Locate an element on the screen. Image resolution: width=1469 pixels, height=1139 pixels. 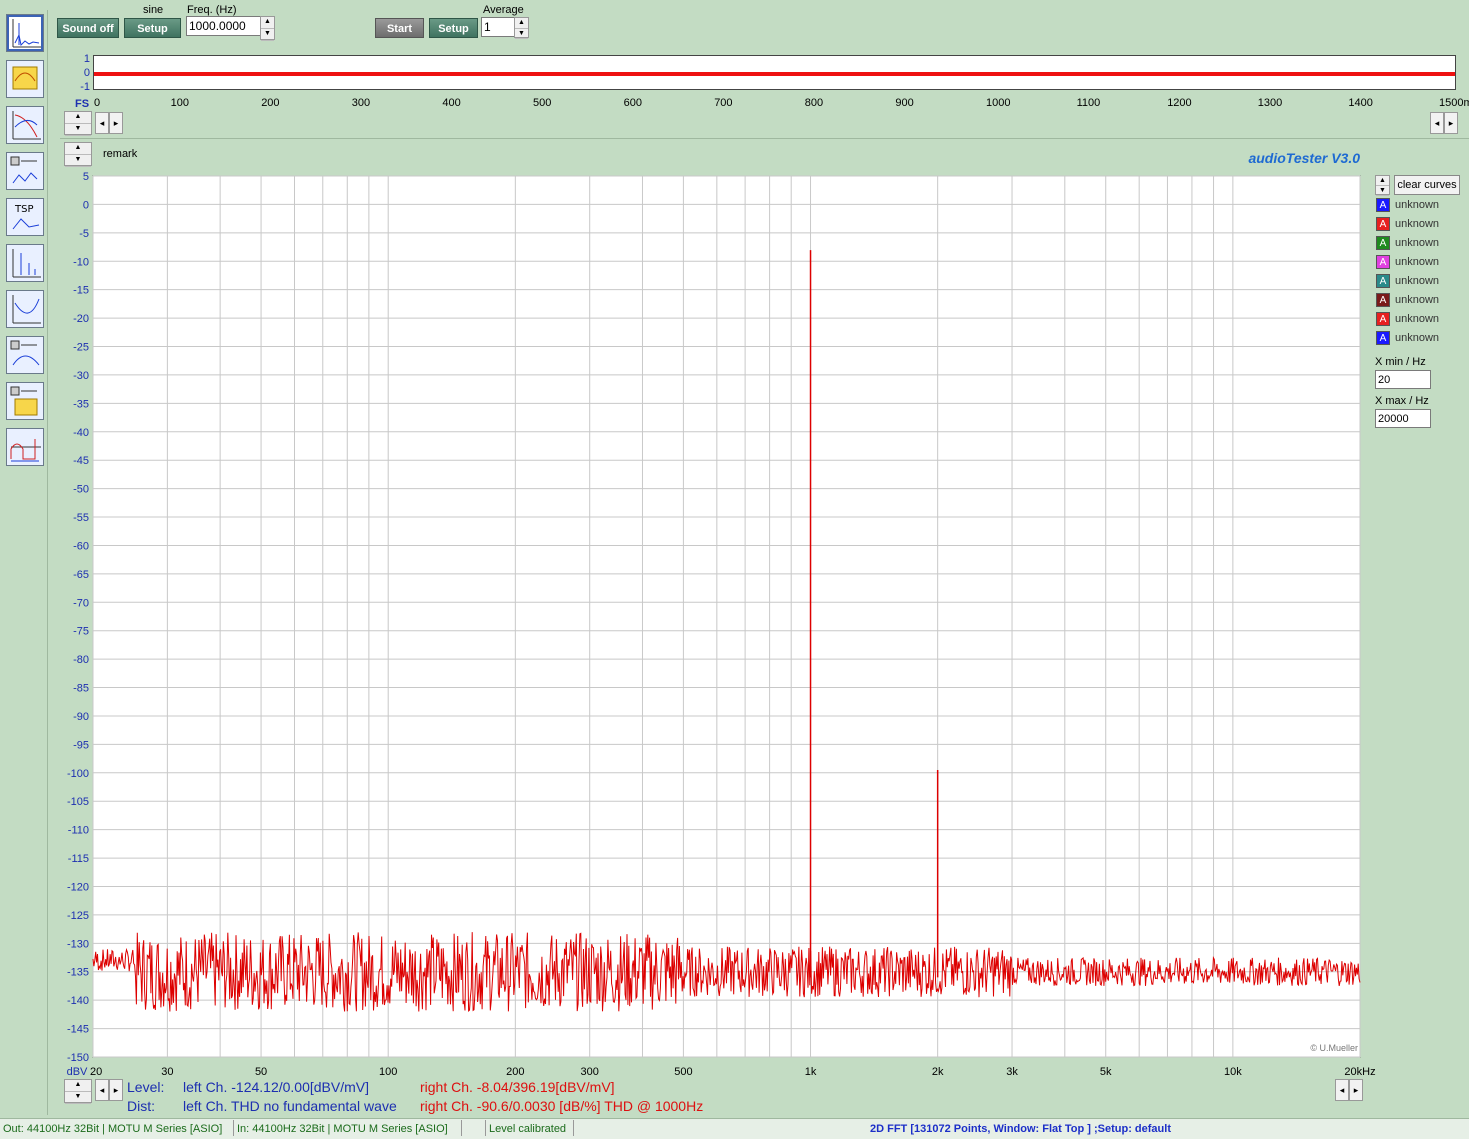
y-tick-label: -70 is located at coordinates (81, 603).